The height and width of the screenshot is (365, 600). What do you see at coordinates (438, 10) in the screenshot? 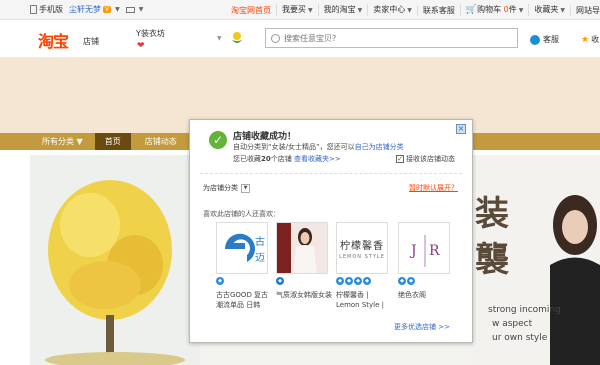
I see `nav-support-link: 联系客服` at bounding box center [438, 10].